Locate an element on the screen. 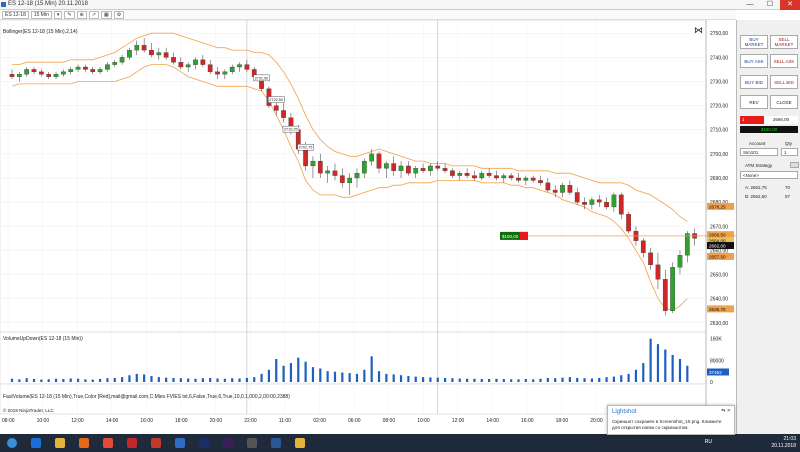  atm-strategy-select: <None> is located at coordinates (769, 175).